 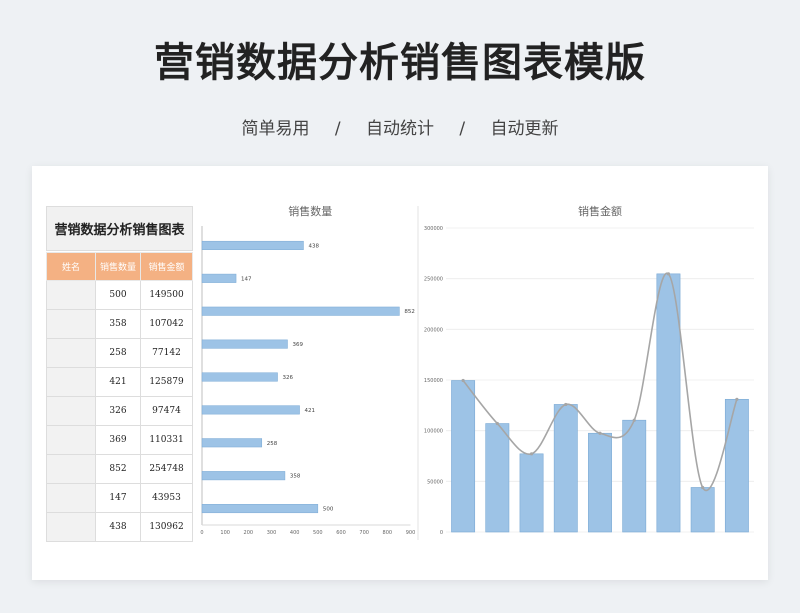 What do you see at coordinates (310, 411) in the screenshot?
I see `quantity-data-label: 421` at bounding box center [310, 411].